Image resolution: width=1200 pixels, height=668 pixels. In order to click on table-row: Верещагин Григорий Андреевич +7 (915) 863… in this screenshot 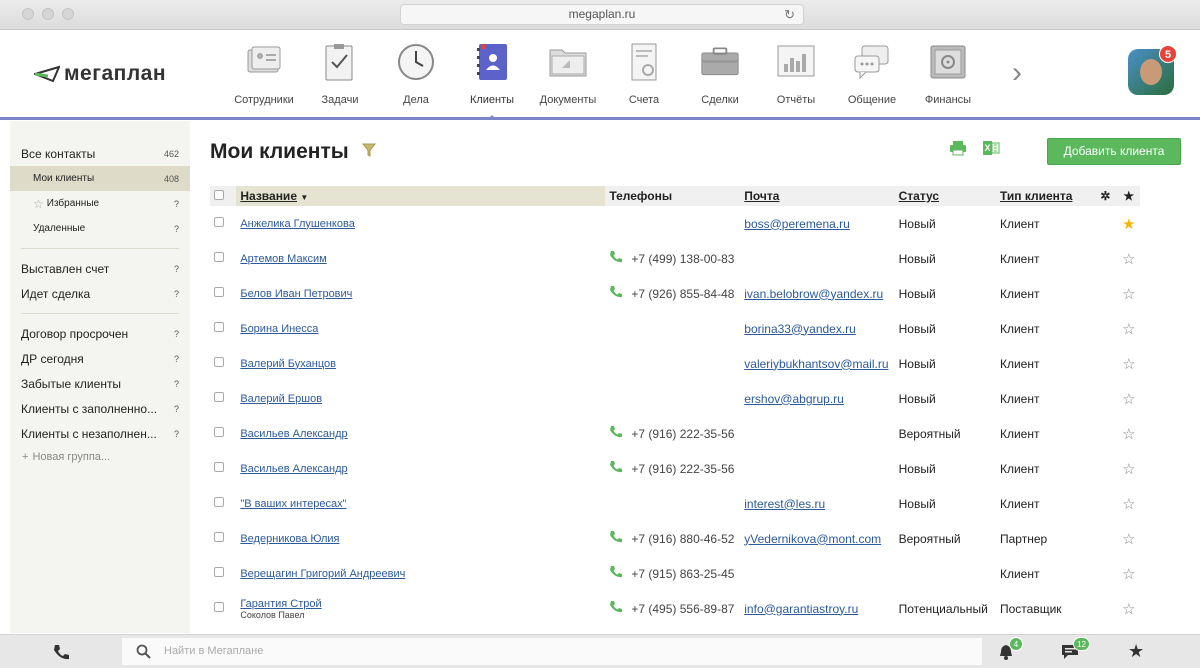, I will do `click(675, 573)`.